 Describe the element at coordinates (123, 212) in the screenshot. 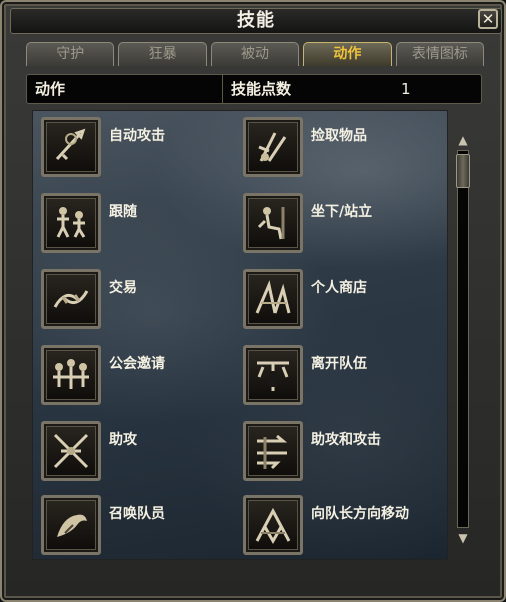

I see `skill-label: 跟随` at that location.